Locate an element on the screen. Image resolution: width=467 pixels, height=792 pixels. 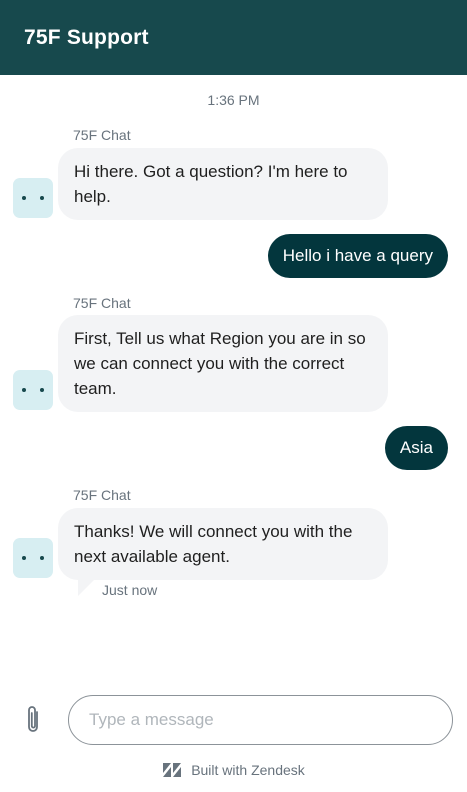
footer-text: Built with Zendesk is located at coordinates (248, 770).